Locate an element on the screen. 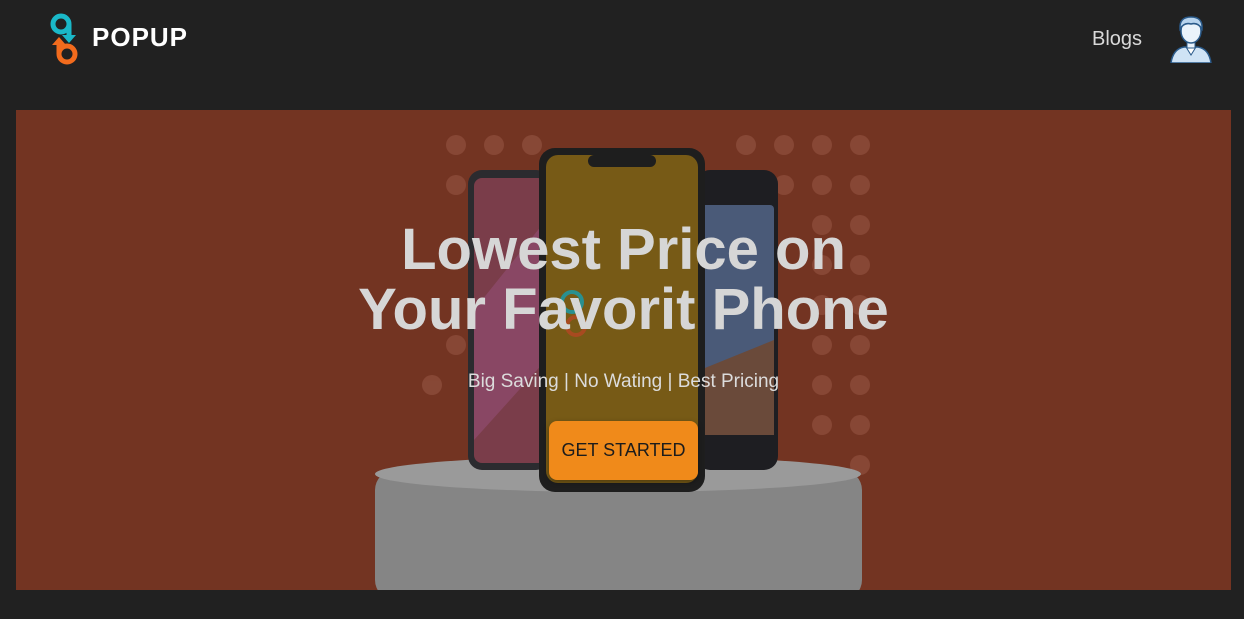 Image resolution: width=1244 pixels, height=619 pixels. hero-subtitle: Big Saving | No Wating | Best Pricing is located at coordinates (623, 381).